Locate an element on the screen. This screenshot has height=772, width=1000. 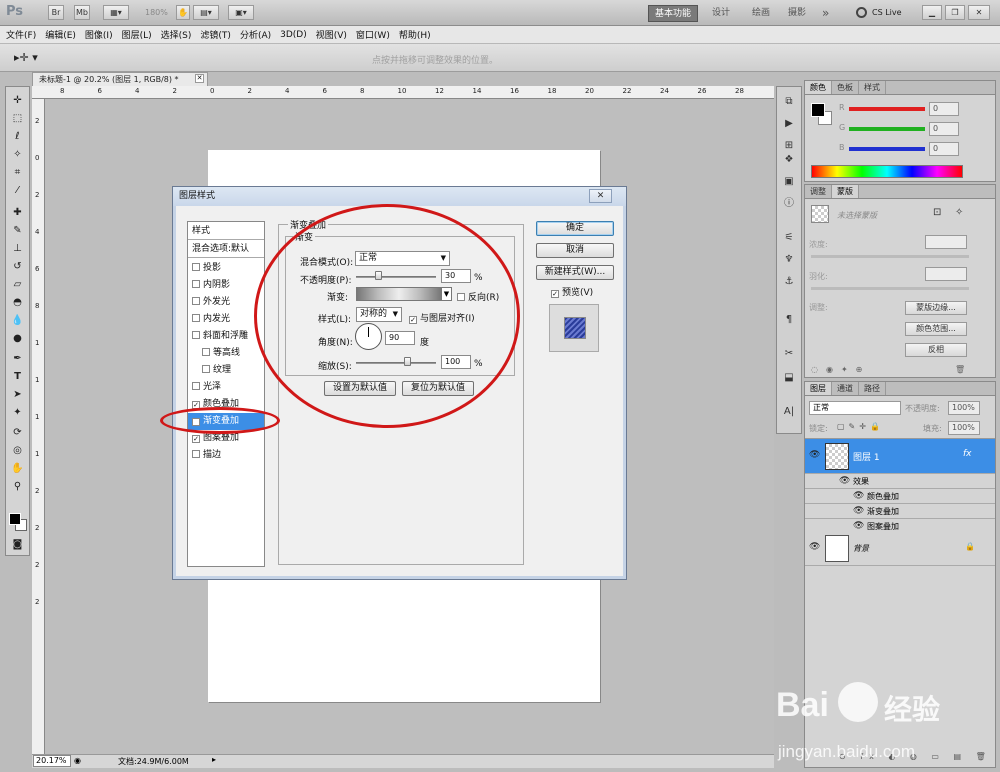
brush-tool-icon: ✎ is located at coordinates (17, 230).